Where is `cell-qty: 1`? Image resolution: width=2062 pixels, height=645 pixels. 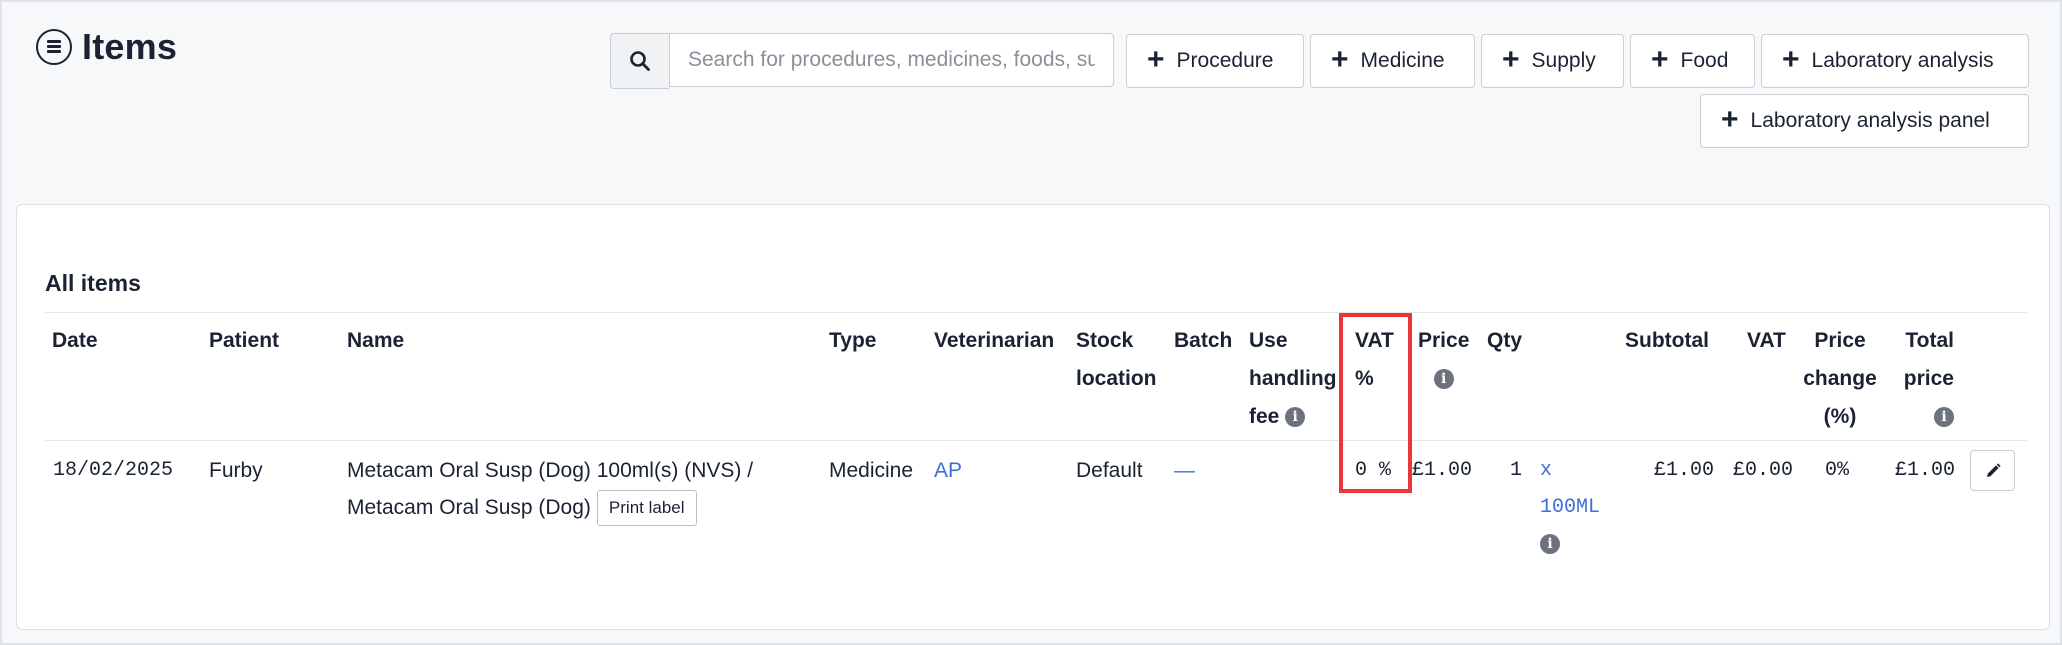 cell-qty: 1 is located at coordinates (1516, 470).